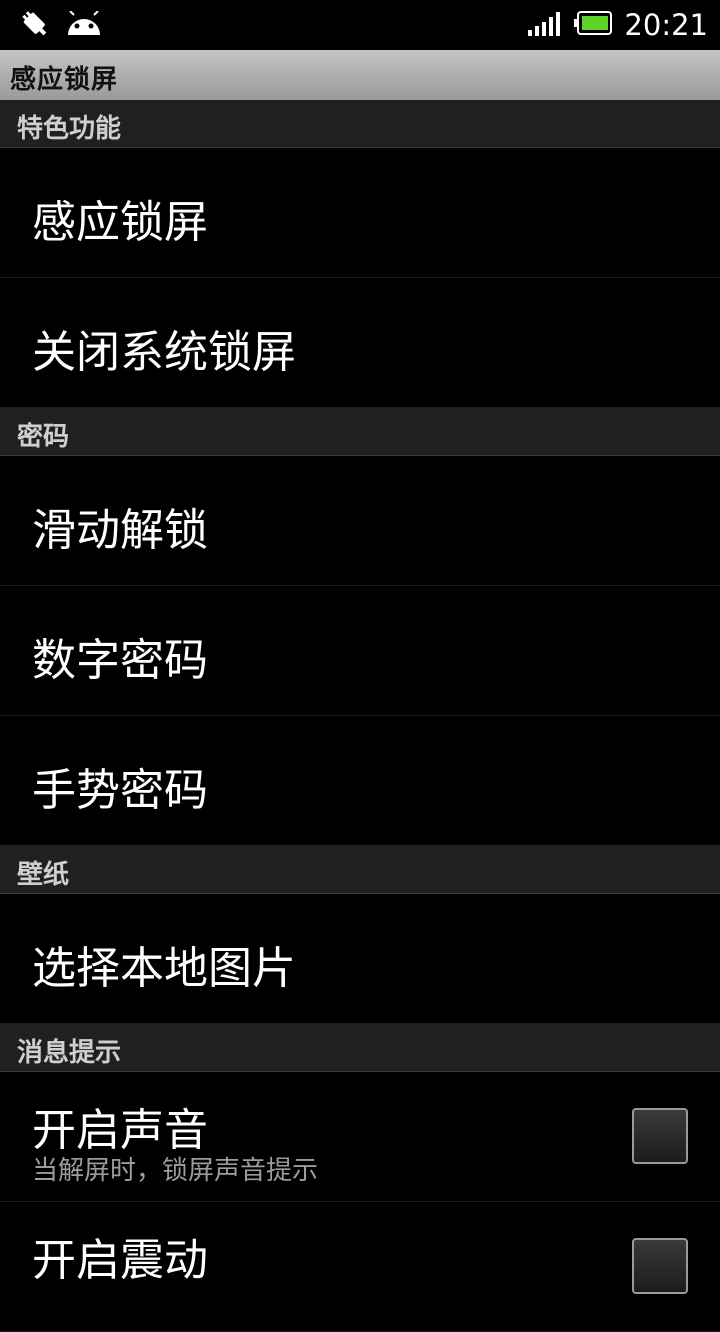  I want to click on pref-item-sensor-lock: 感应锁屏, so click(360, 213).